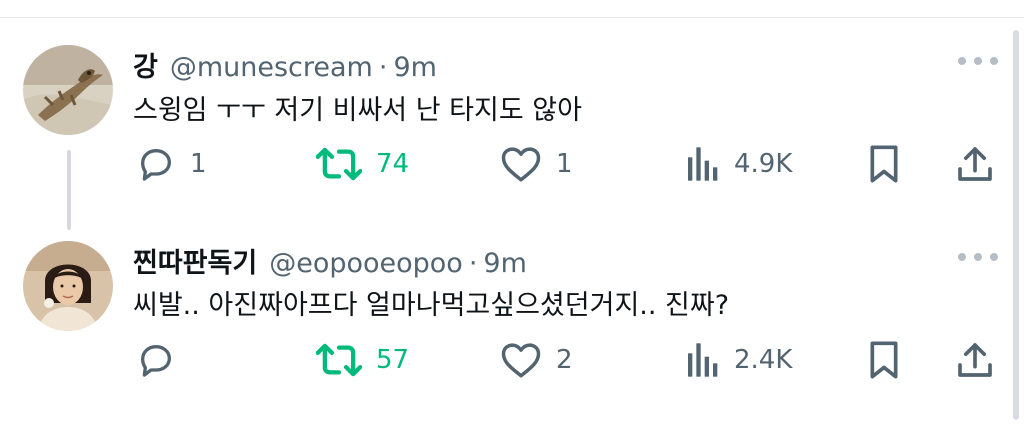  Describe the element at coordinates (431, 305) in the screenshot. I see `tweet-text: 씨발.. 아진짜아프다 얼마나먹고싶으셨던거지.. 진짜?` at that location.